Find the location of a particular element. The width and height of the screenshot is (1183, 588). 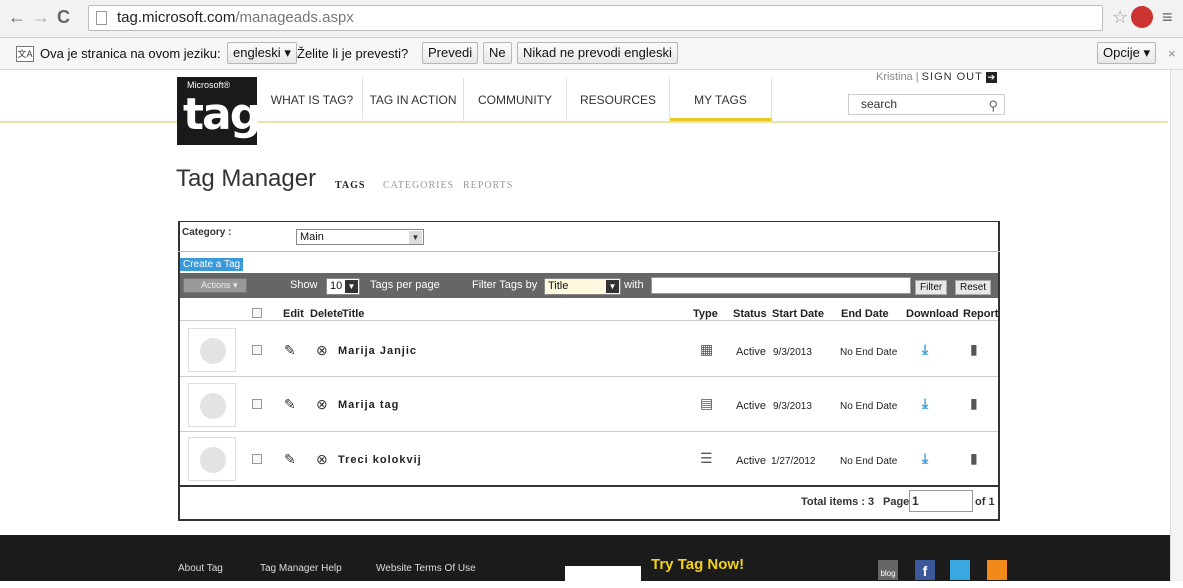

star-icon: ☆ is located at coordinates (1120, 17).